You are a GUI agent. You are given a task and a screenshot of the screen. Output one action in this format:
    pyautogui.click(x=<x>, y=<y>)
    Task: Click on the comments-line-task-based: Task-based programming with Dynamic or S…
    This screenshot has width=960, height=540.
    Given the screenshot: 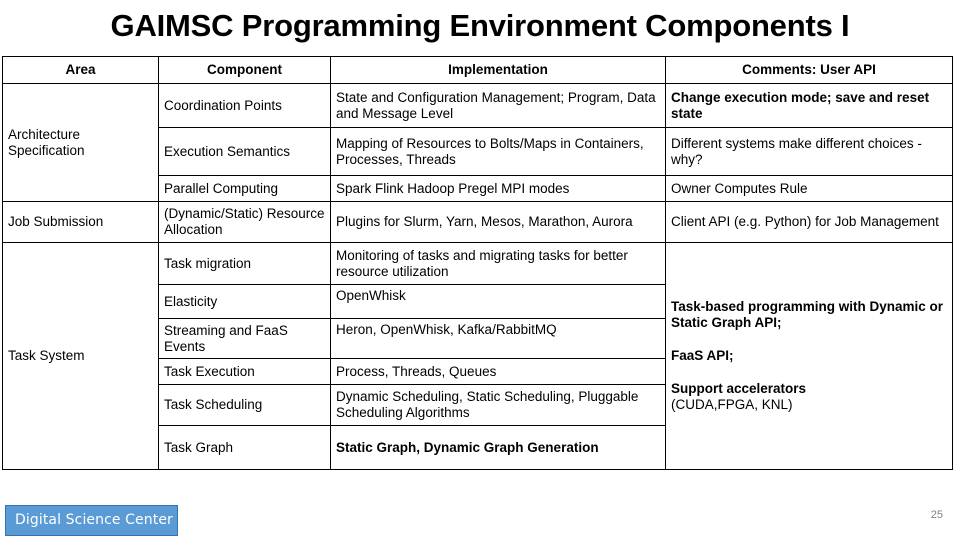 What is the action you would take?
    pyautogui.click(x=807, y=314)
    